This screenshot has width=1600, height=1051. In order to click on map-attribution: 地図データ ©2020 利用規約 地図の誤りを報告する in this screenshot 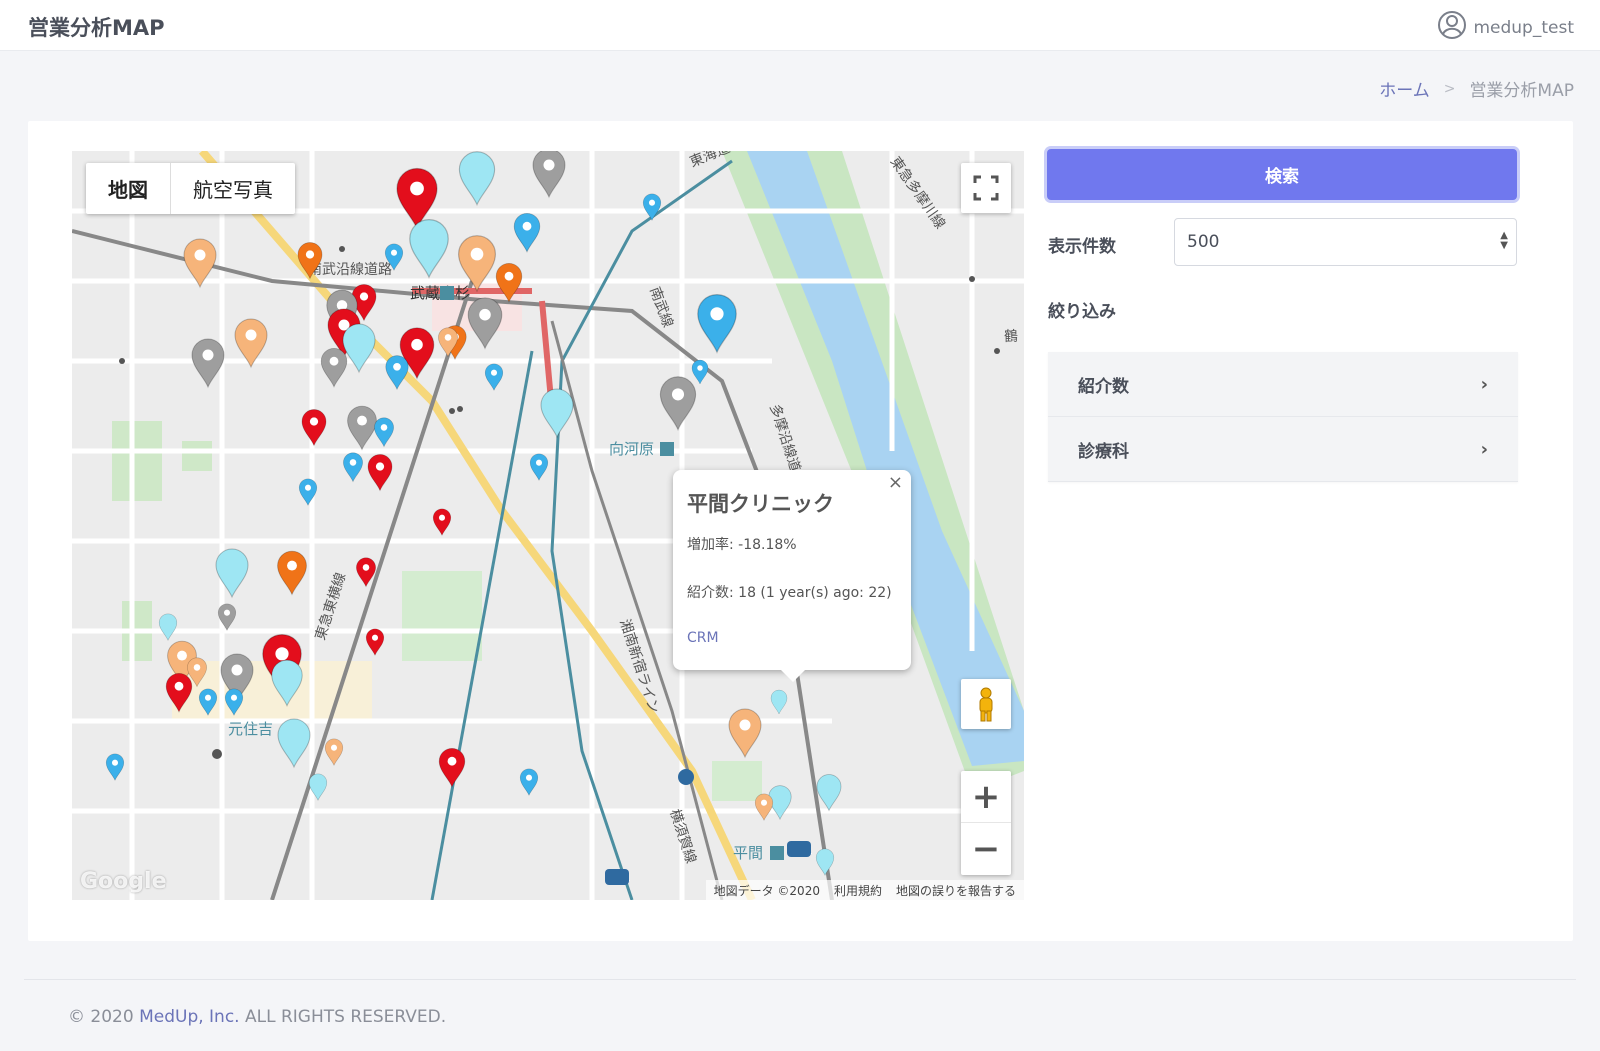, I will do `click(864, 890)`.